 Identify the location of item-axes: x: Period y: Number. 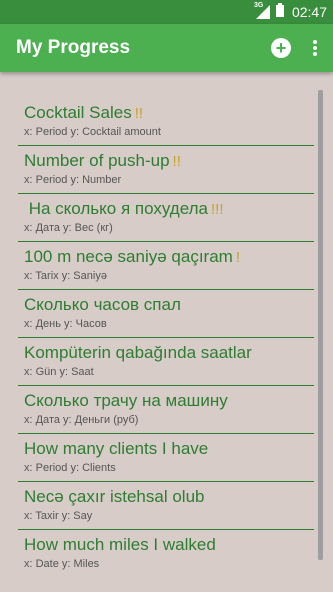
(73, 180).